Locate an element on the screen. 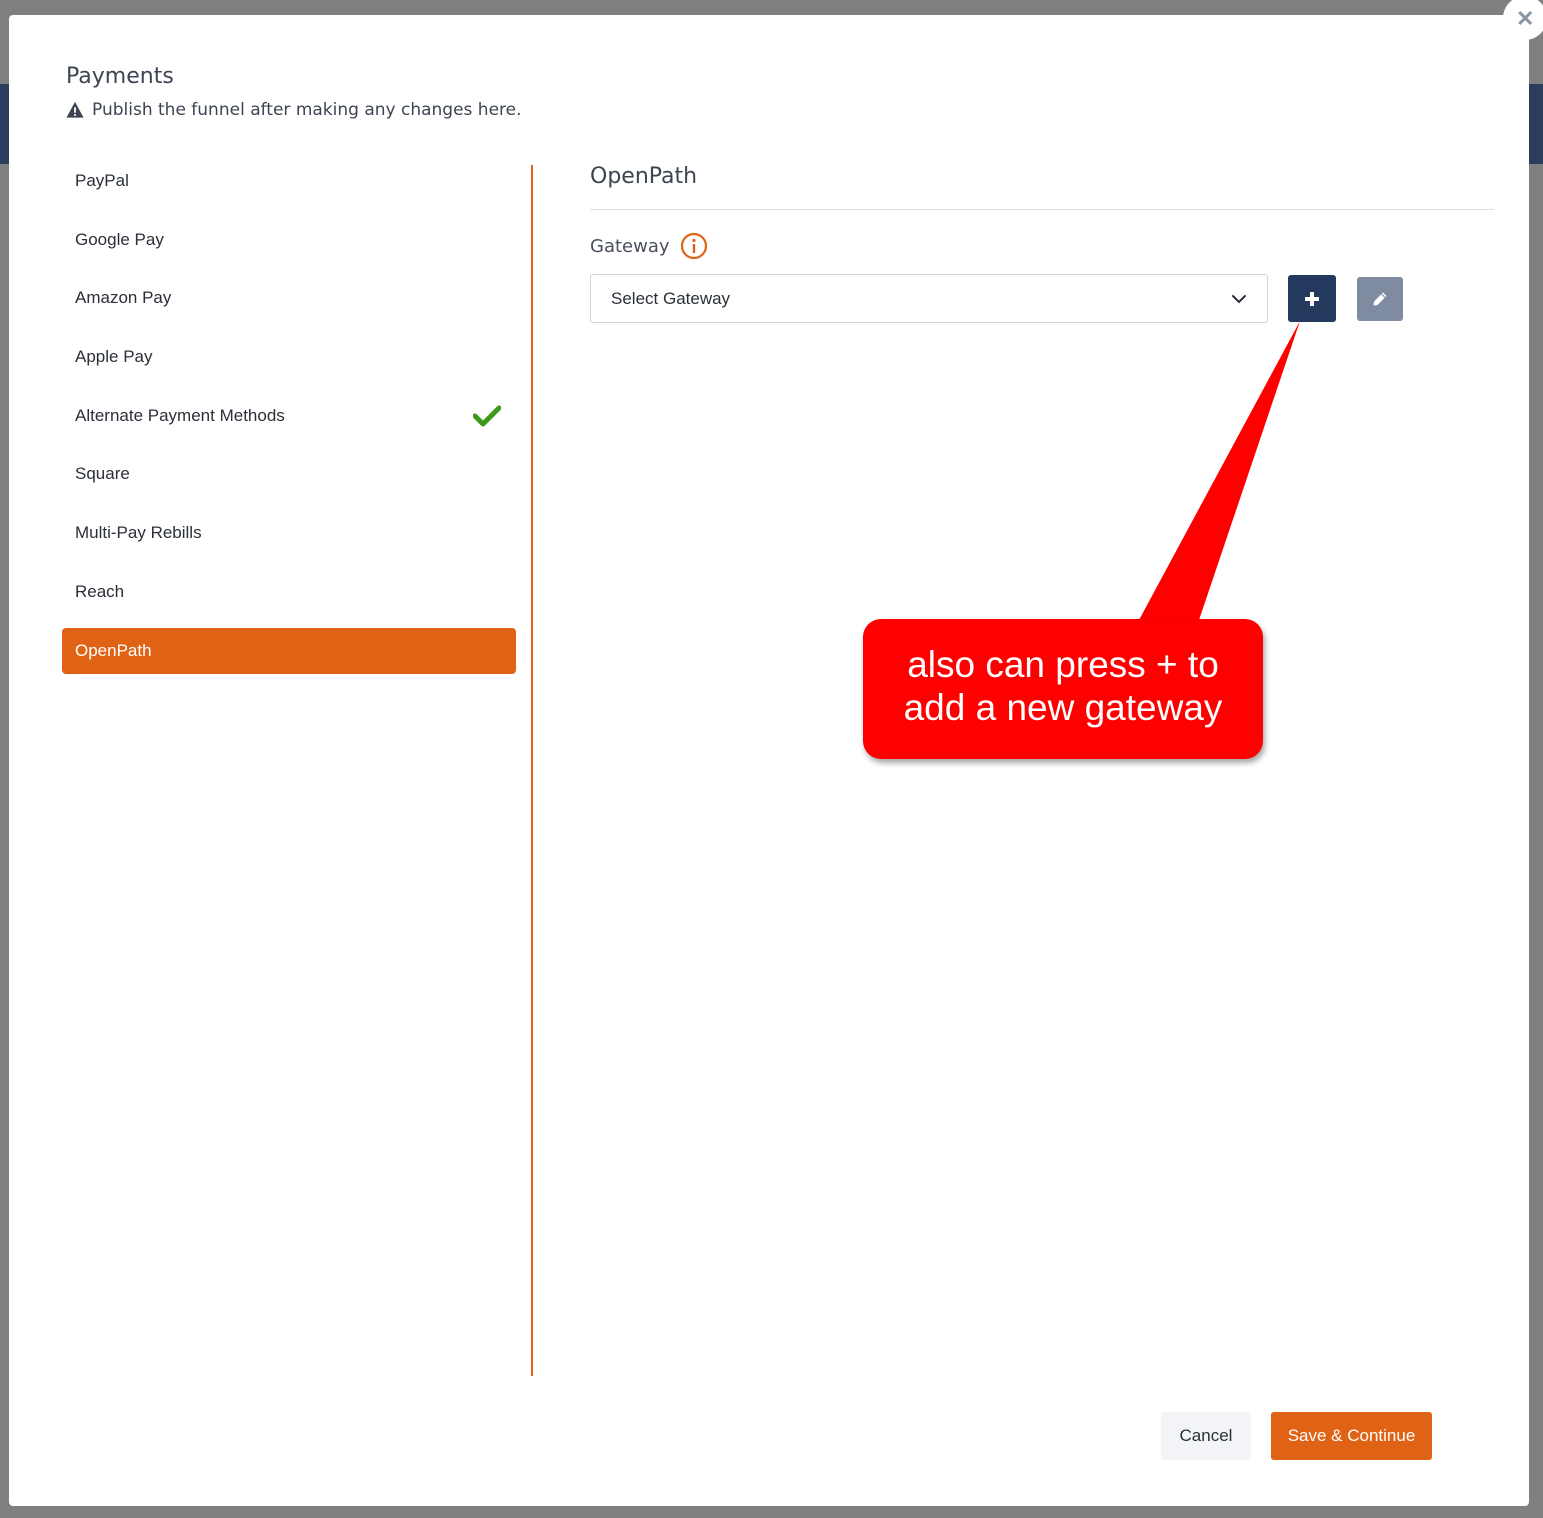  sidebar-item-label: Alternate Payment Methods is located at coordinates (180, 415).